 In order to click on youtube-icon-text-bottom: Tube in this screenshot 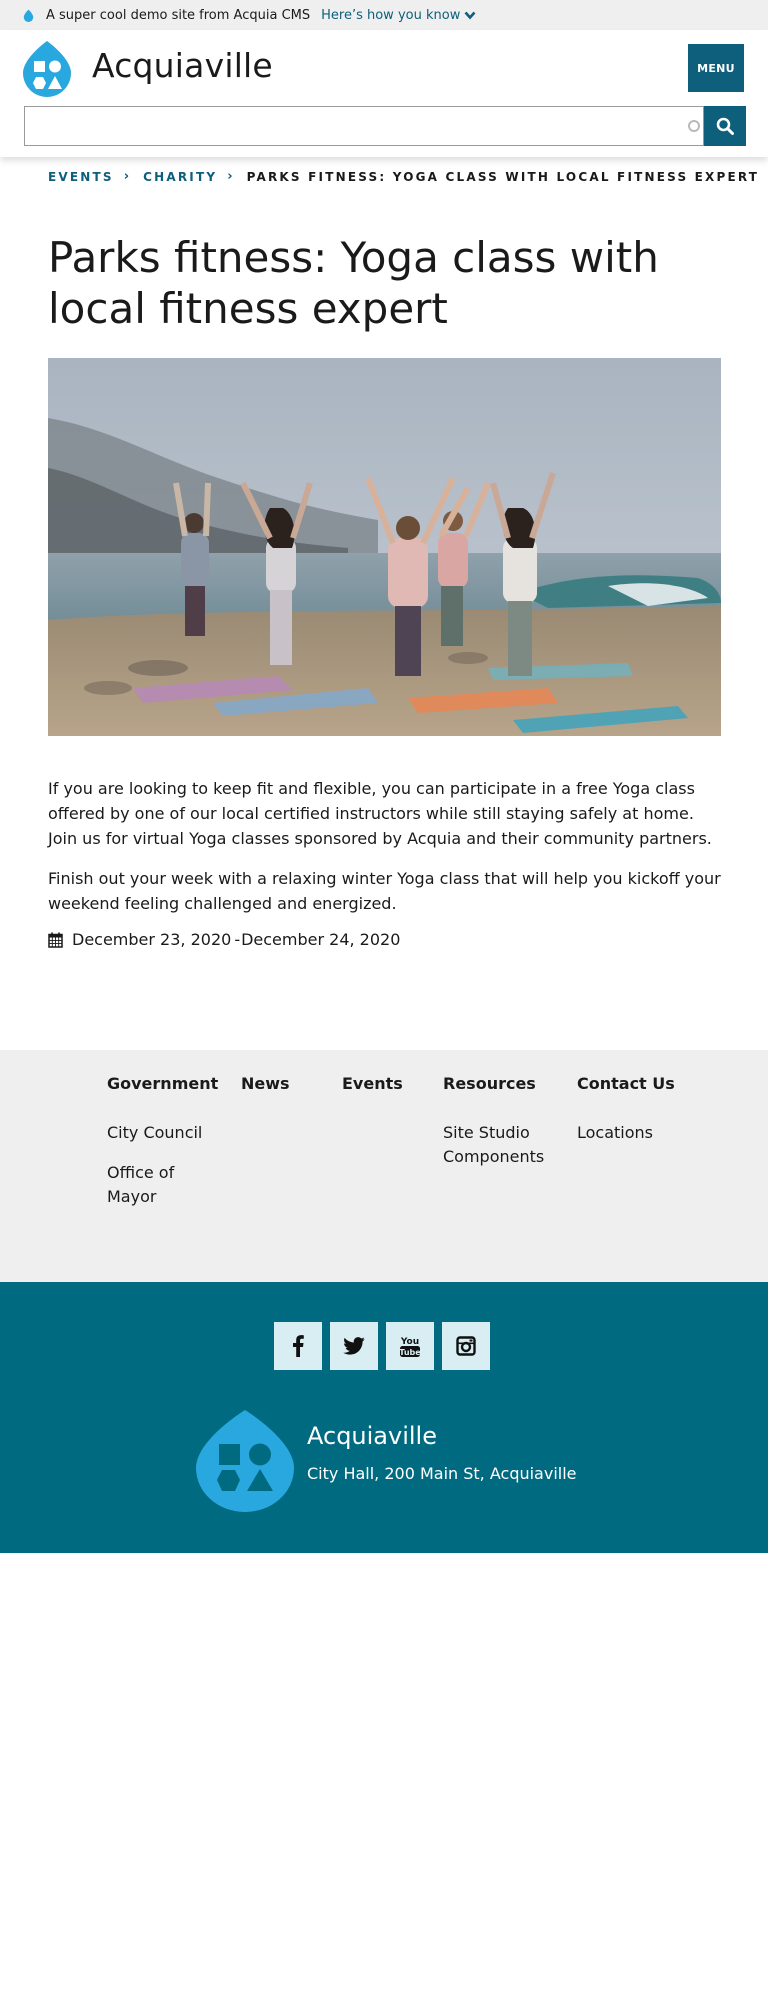, I will do `click(410, 1352)`.